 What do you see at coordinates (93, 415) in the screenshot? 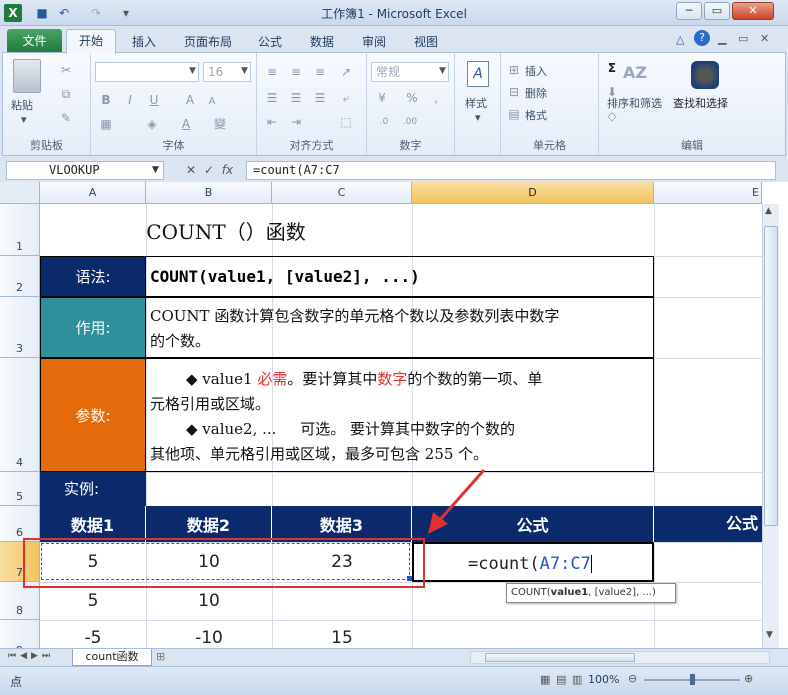
I see `params-label-cell: 参数:` at bounding box center [93, 415].